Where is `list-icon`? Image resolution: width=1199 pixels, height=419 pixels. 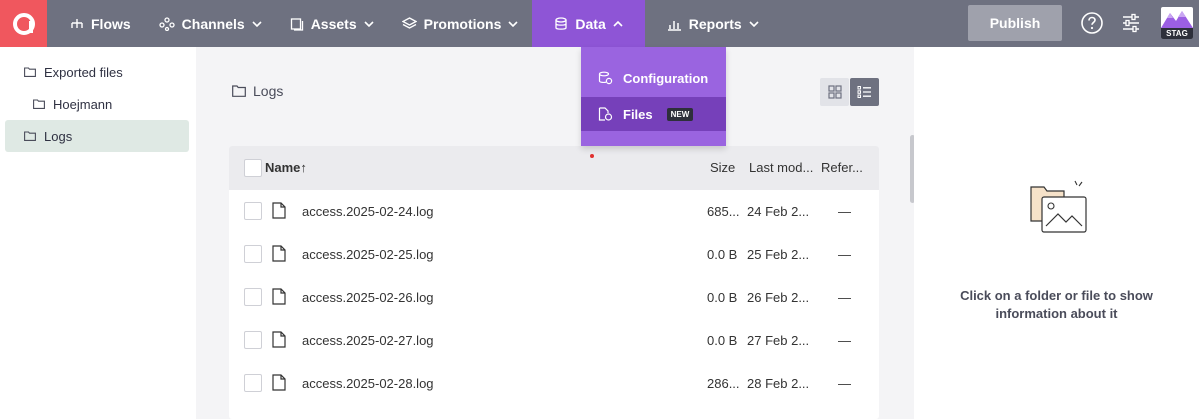 list-icon is located at coordinates (864, 92).